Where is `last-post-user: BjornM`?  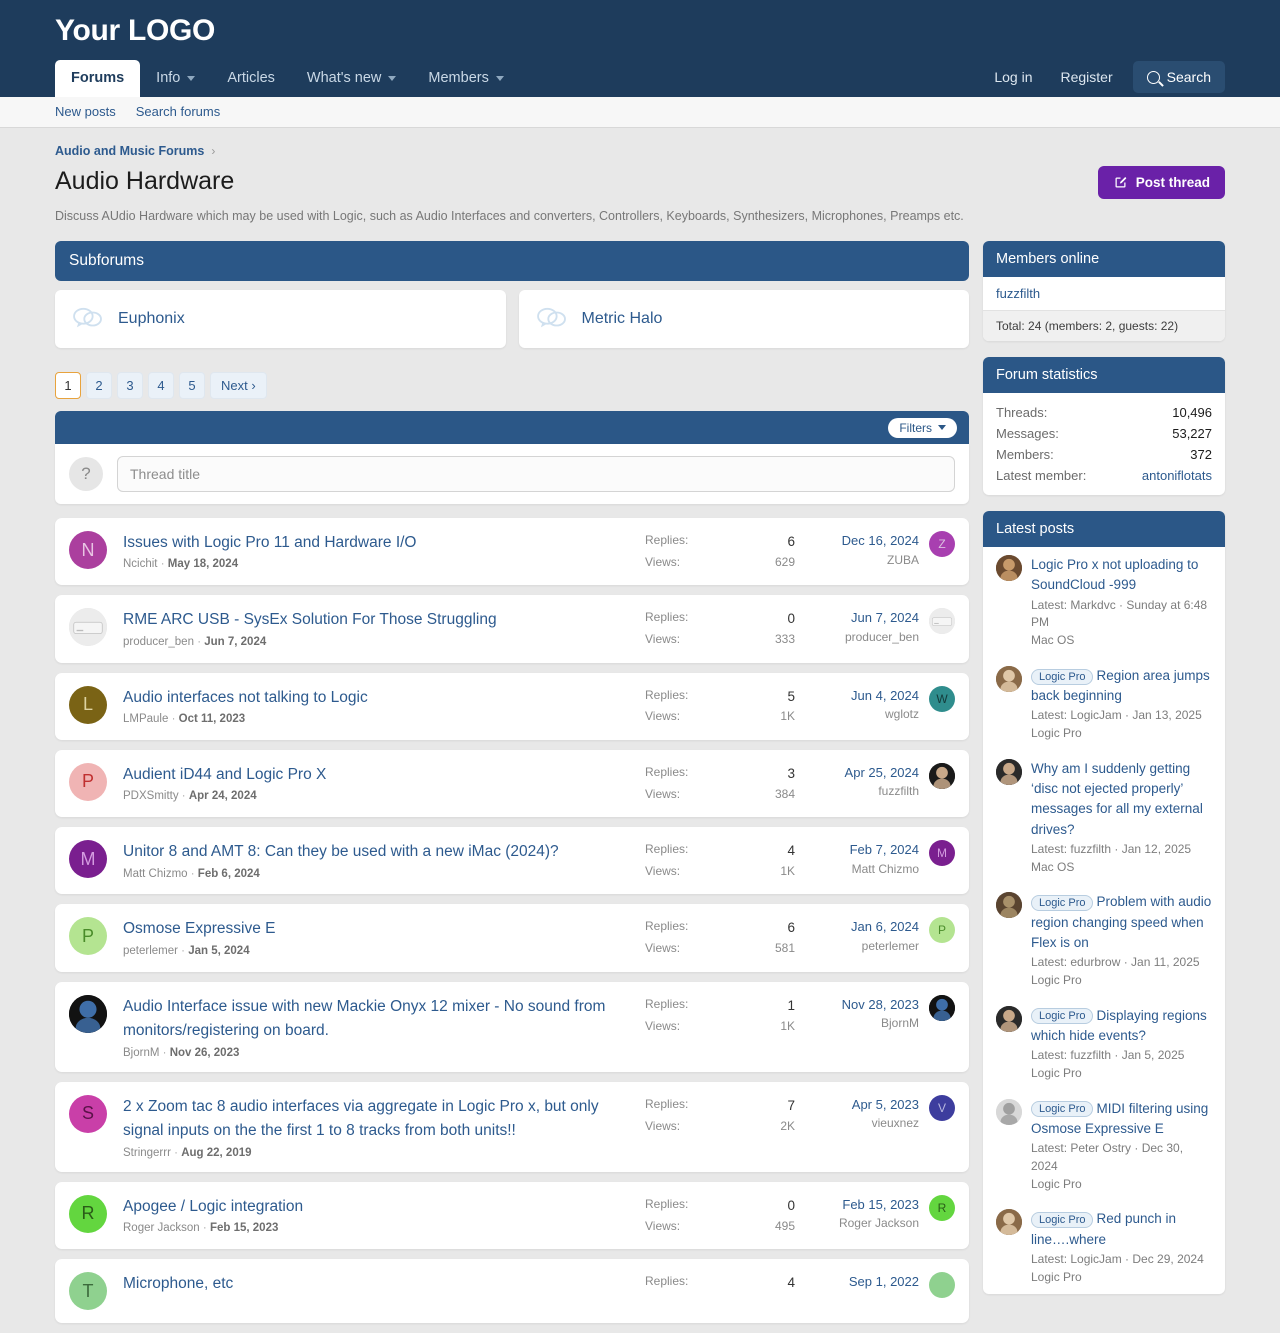 last-post-user: BjornM is located at coordinates (880, 1023).